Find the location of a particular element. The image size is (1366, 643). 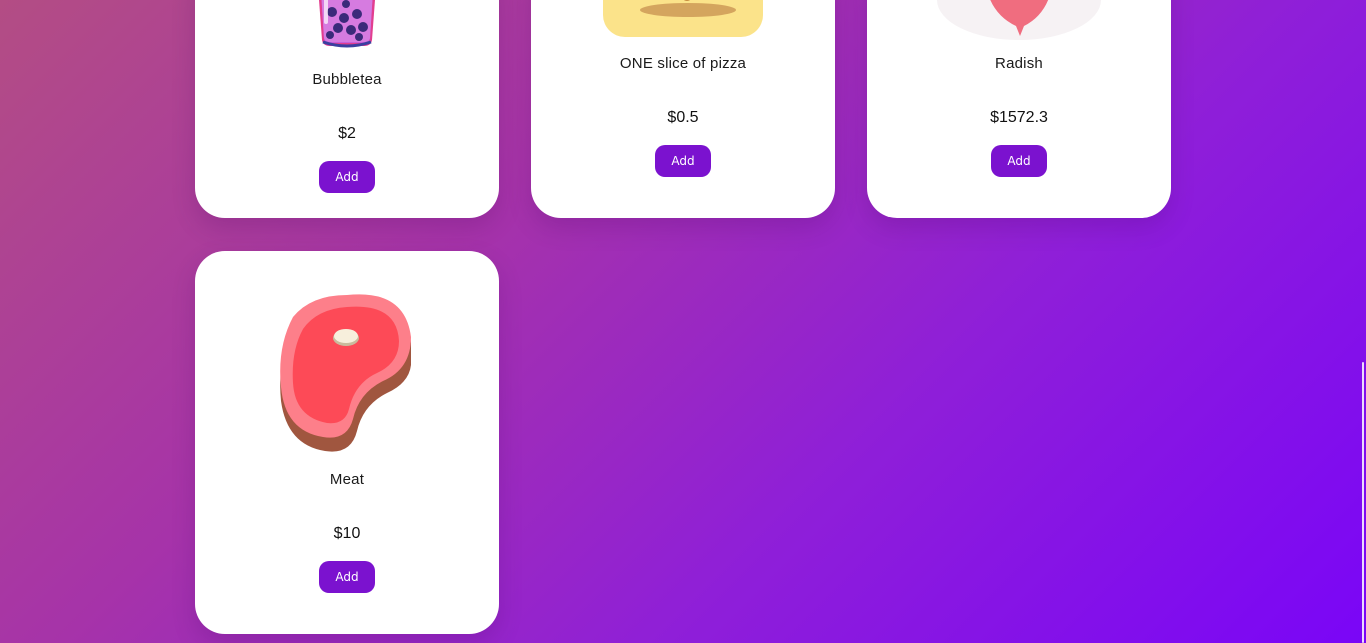

product-name: Bubbletea is located at coordinates (347, 79).